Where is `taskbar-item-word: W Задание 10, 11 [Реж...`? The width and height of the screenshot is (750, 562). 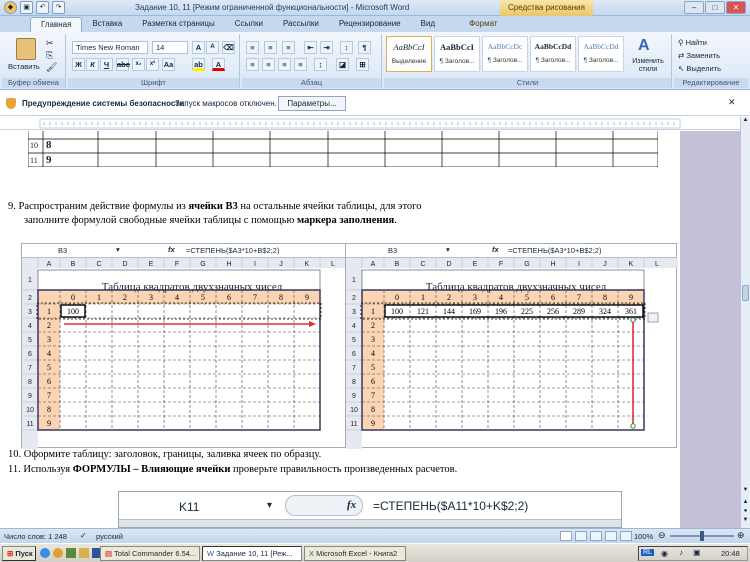
taskbar-item-word: W Задание 10, 11 [Реж... is located at coordinates (252, 553).